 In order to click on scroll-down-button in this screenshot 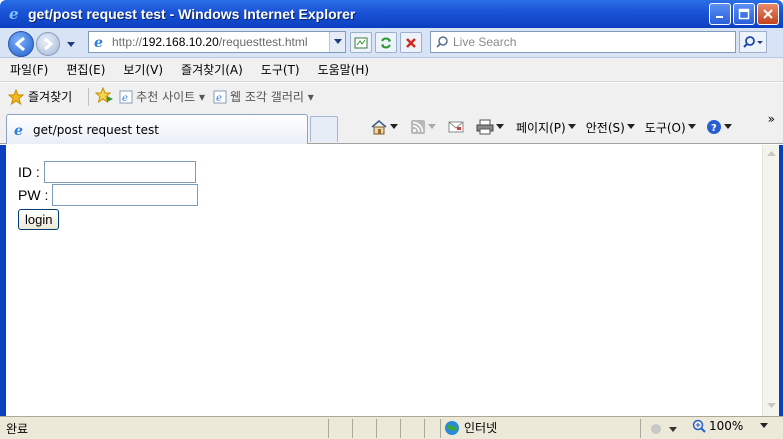, I will do `click(771, 406)`.